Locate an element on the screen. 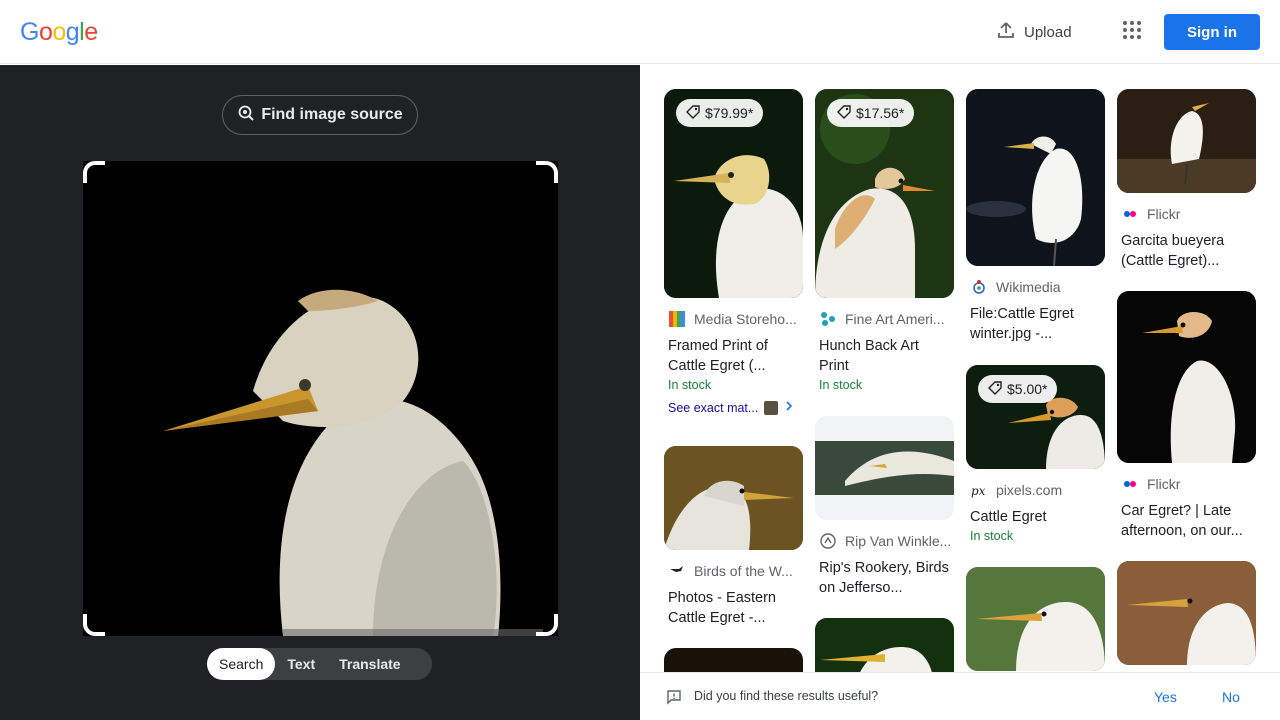 The image size is (1280, 720). tab-translate: Translate is located at coordinates (369, 664).